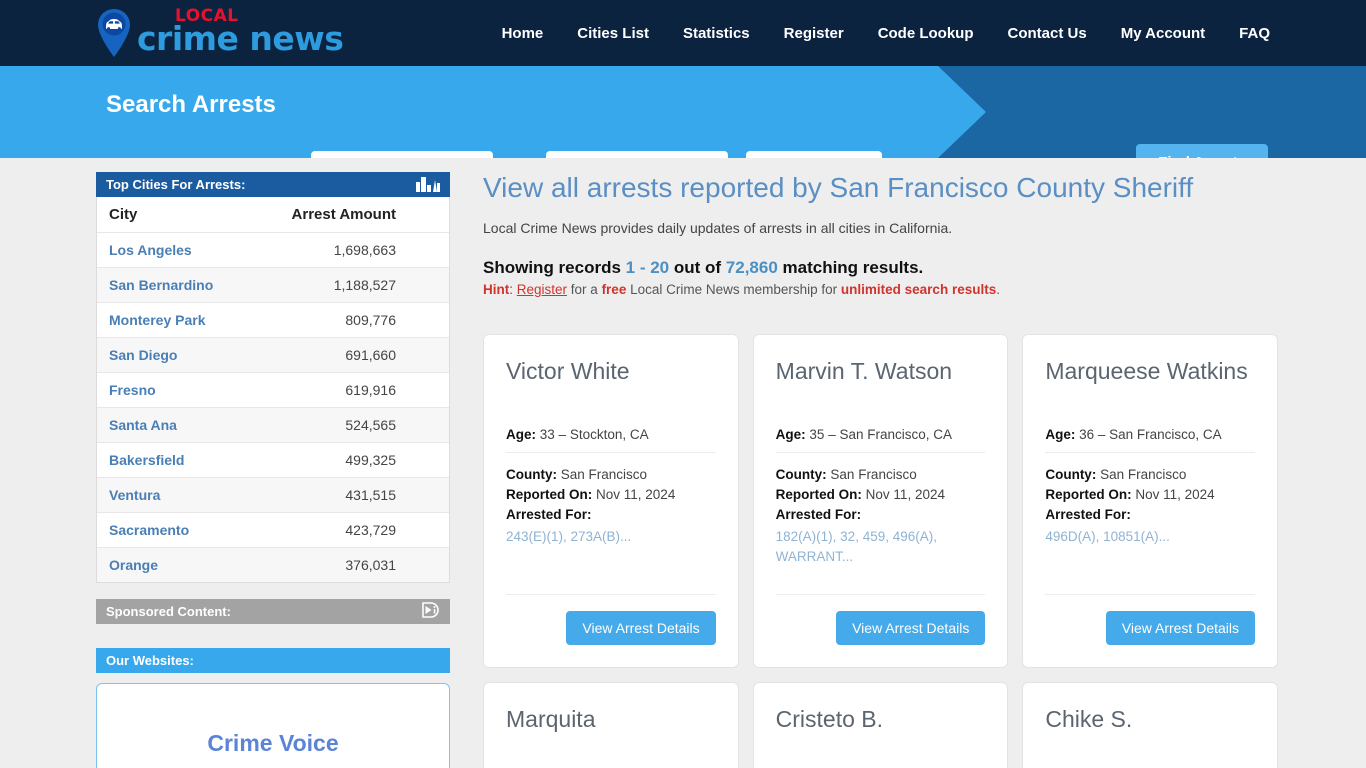 This screenshot has width=1366, height=768. I want to click on logo-wordmark: LOCAL crime news, so click(240, 33).